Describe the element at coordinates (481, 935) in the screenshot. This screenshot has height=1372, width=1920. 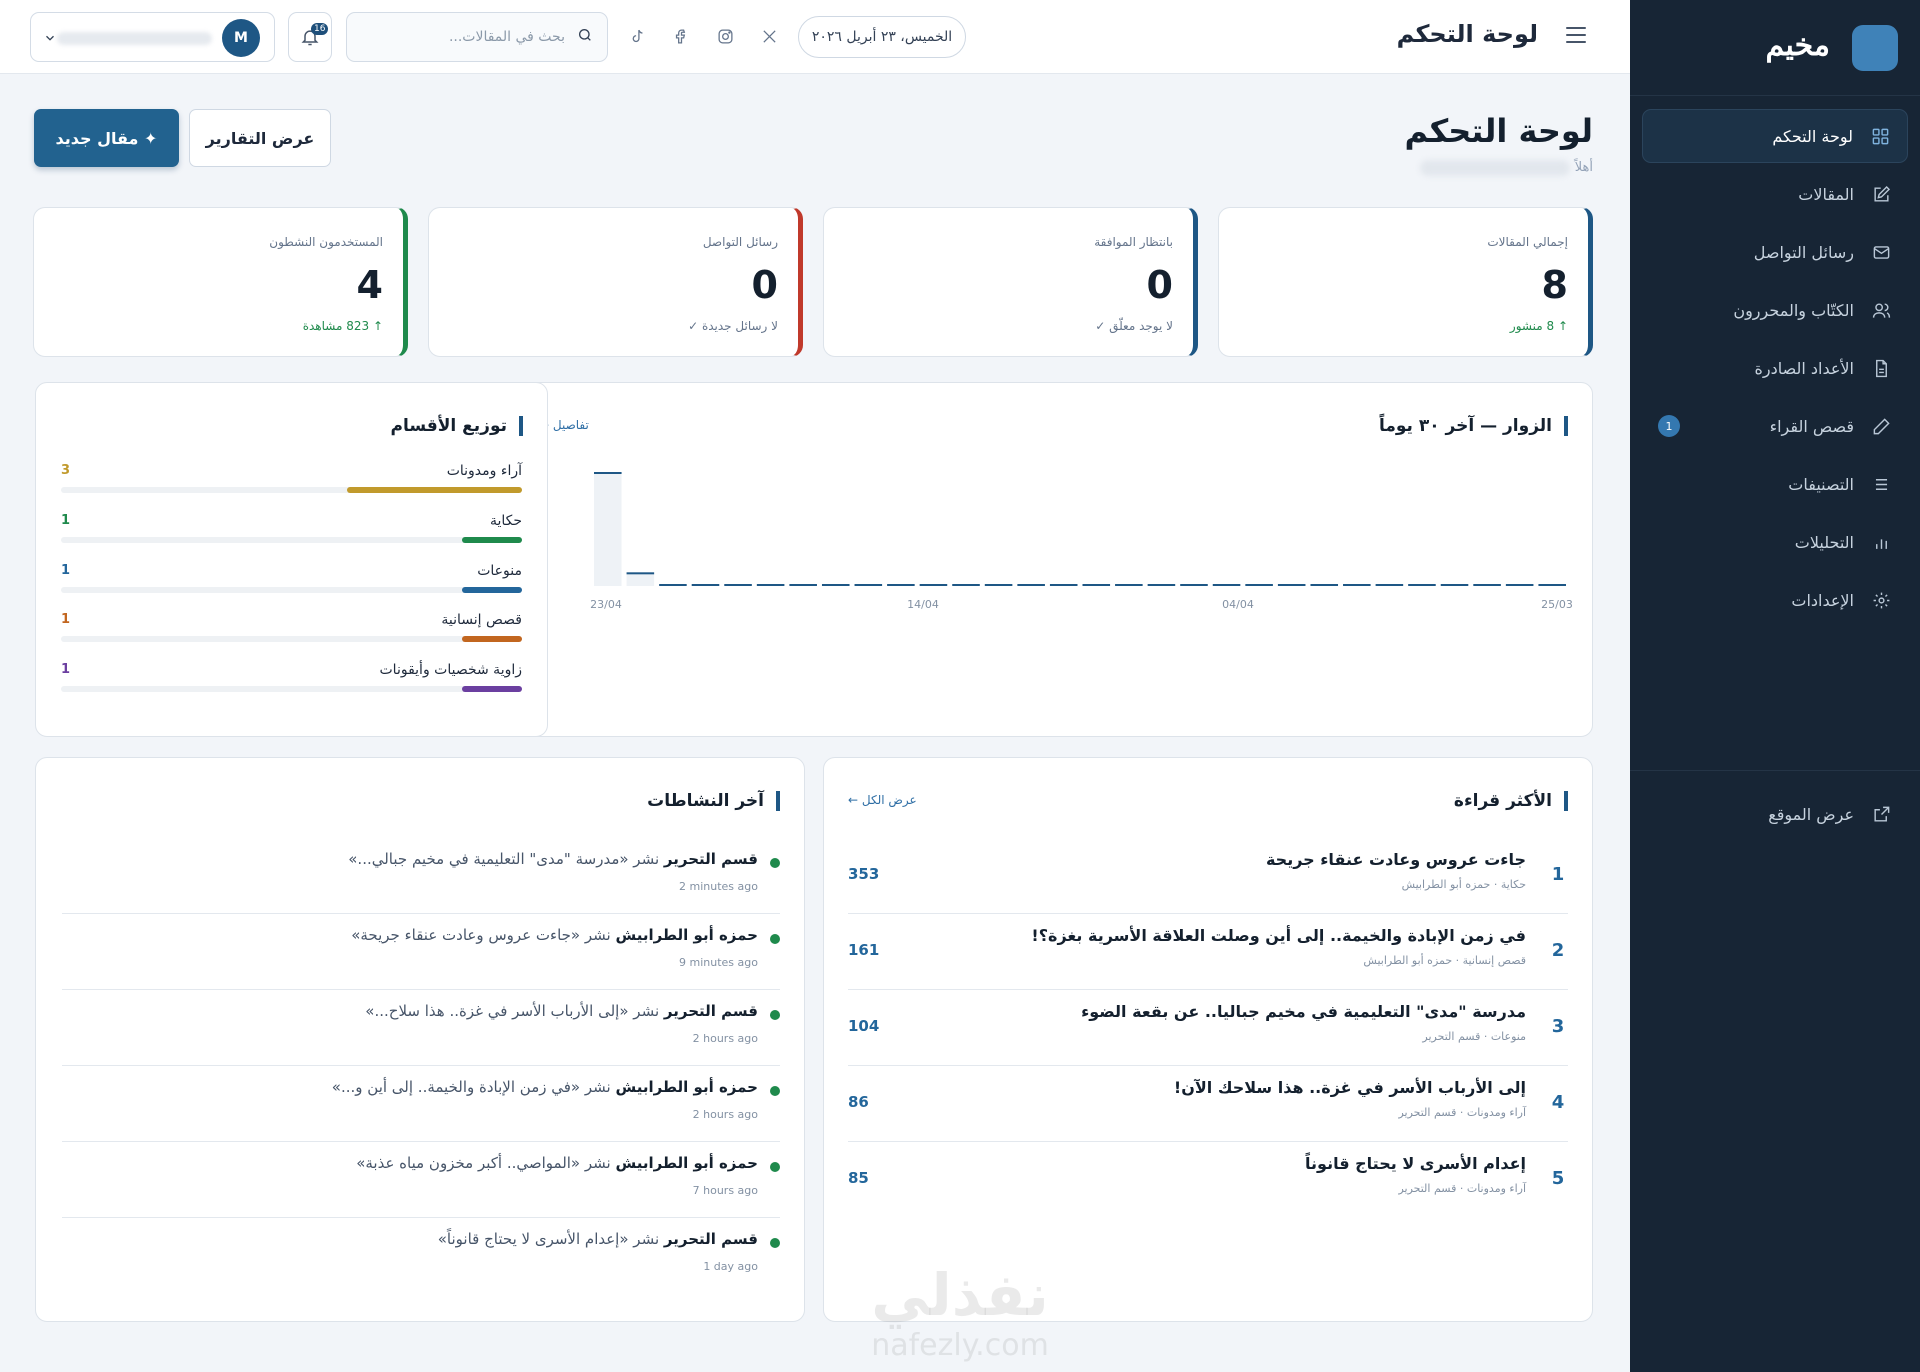
I see `activity-action: نشر «جاءت عروس وعادت عنقاء جريحة»` at that location.